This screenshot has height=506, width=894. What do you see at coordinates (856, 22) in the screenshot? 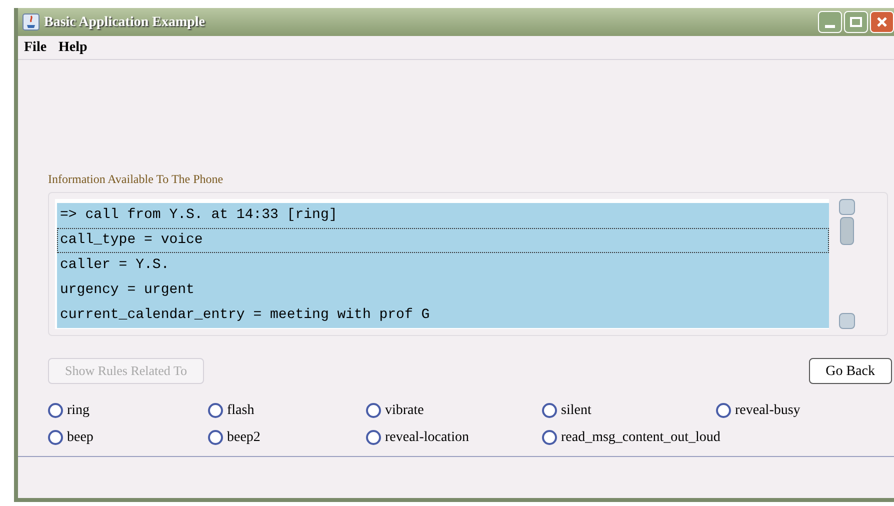
I see `maximize-button` at bounding box center [856, 22].